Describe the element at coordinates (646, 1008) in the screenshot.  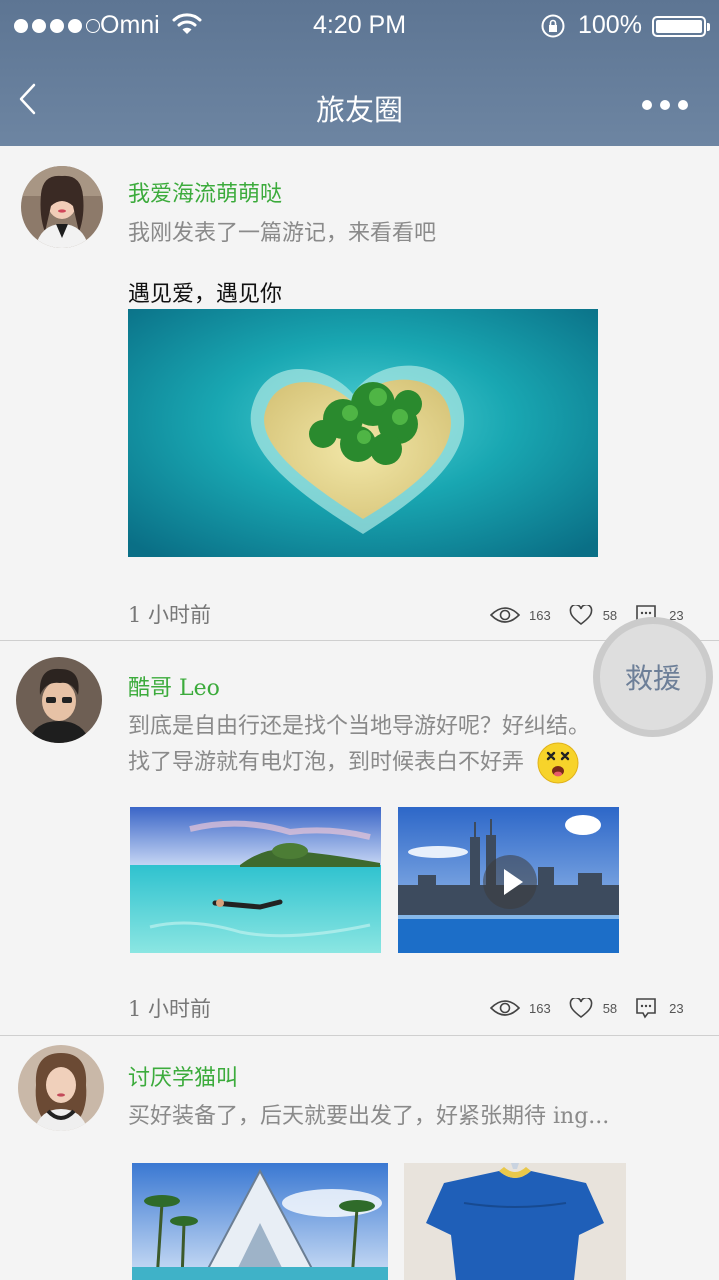
I see `comment-icon` at that location.